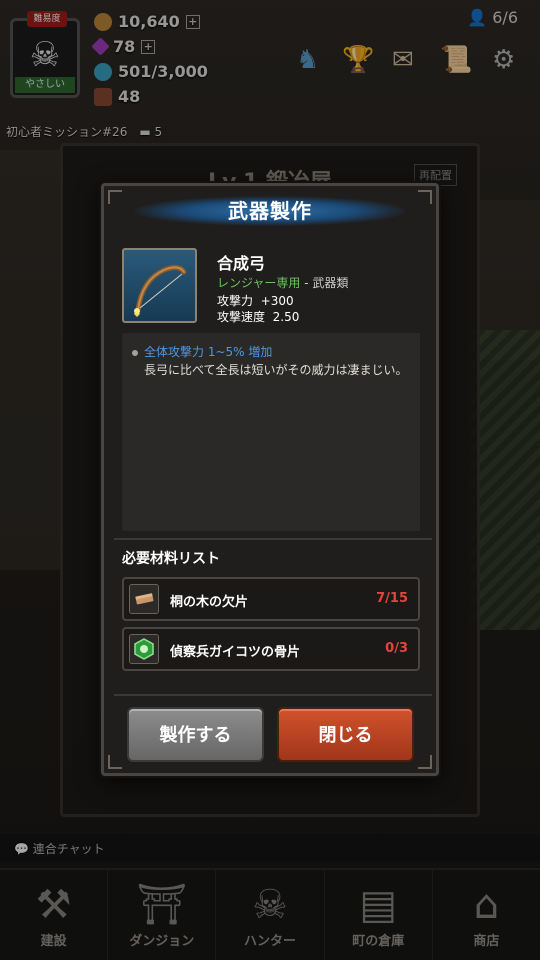 This screenshot has width=540, height=960. Describe the element at coordinates (276, 370) in the screenshot. I see `flavor-text: 長弓に比べて全長は短いがその威力は凄まじい。` at that location.